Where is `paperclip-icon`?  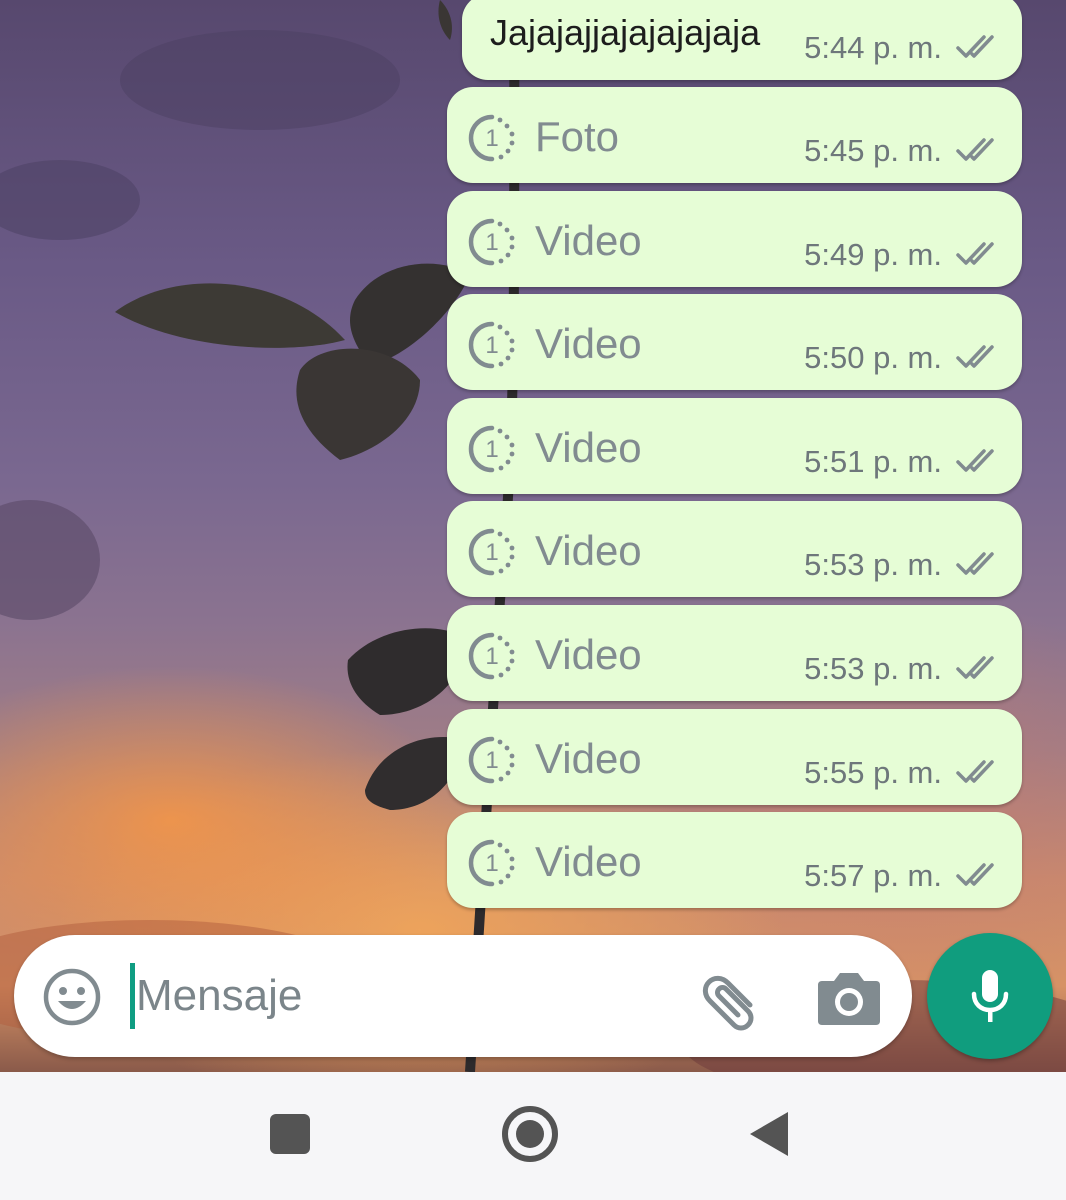 paperclip-icon is located at coordinates (729, 998).